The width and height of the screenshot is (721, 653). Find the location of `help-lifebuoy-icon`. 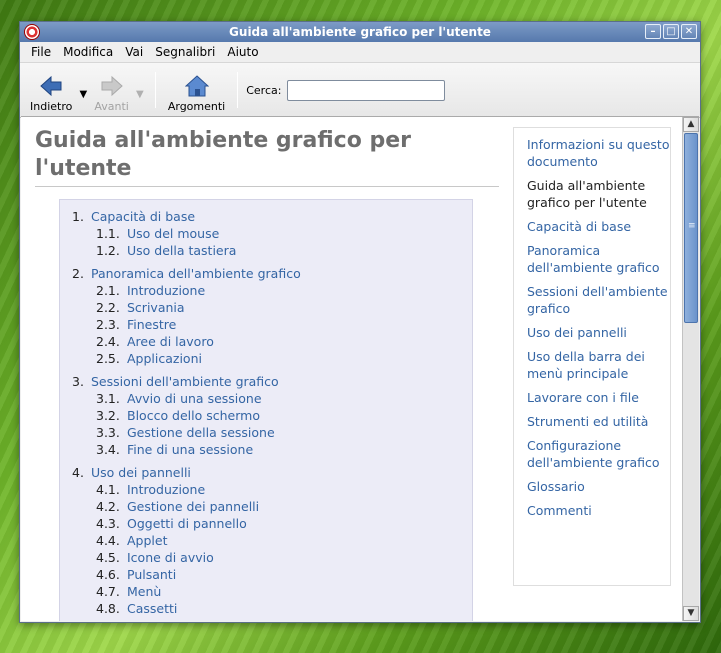

help-lifebuoy-icon is located at coordinates (32, 32).